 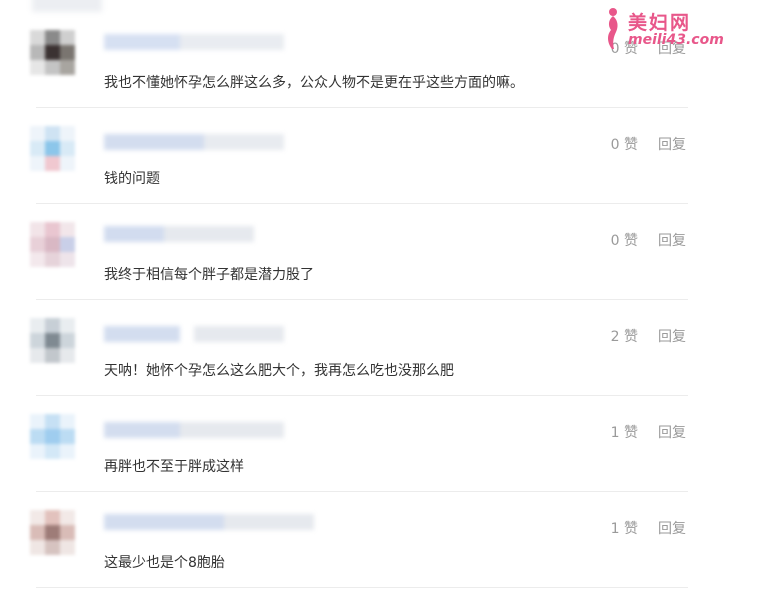 What do you see at coordinates (362, 587) in the screenshot?
I see `divider` at bounding box center [362, 587].